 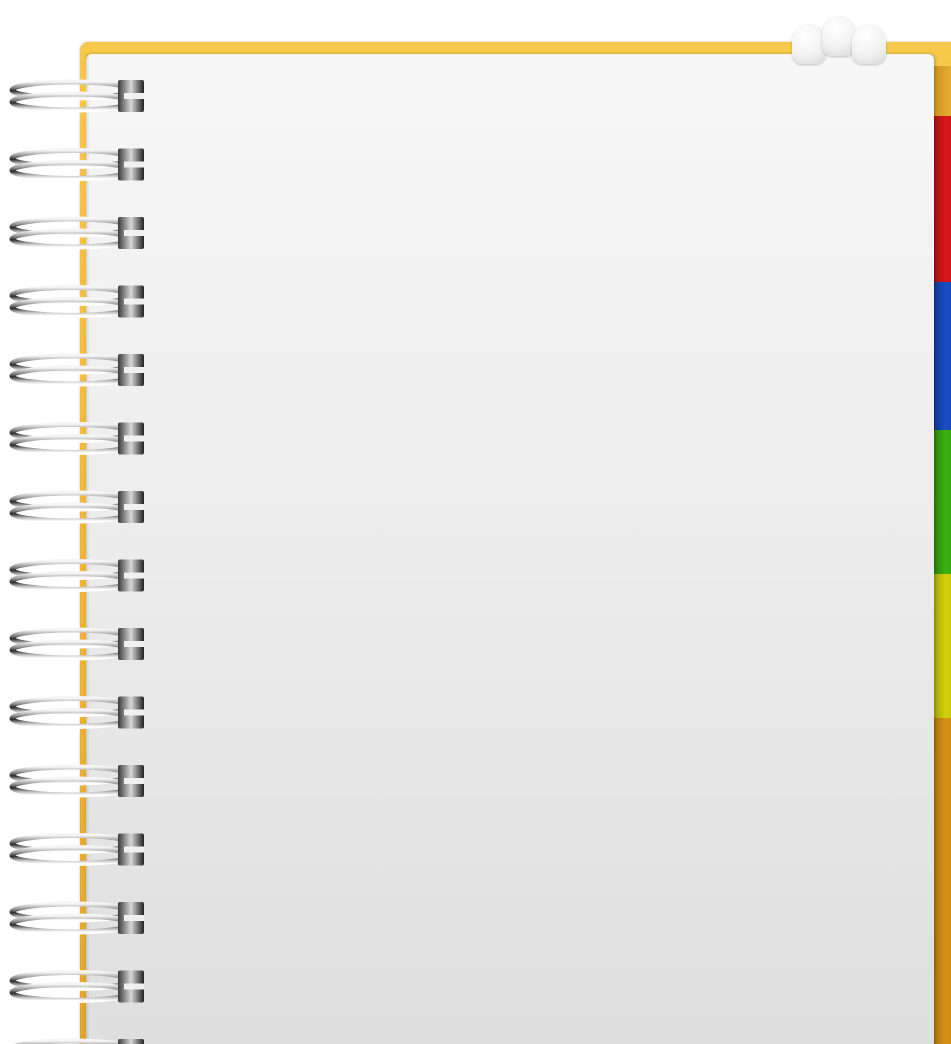 I want to click on elastic-band-closure, so click(x=840, y=40).